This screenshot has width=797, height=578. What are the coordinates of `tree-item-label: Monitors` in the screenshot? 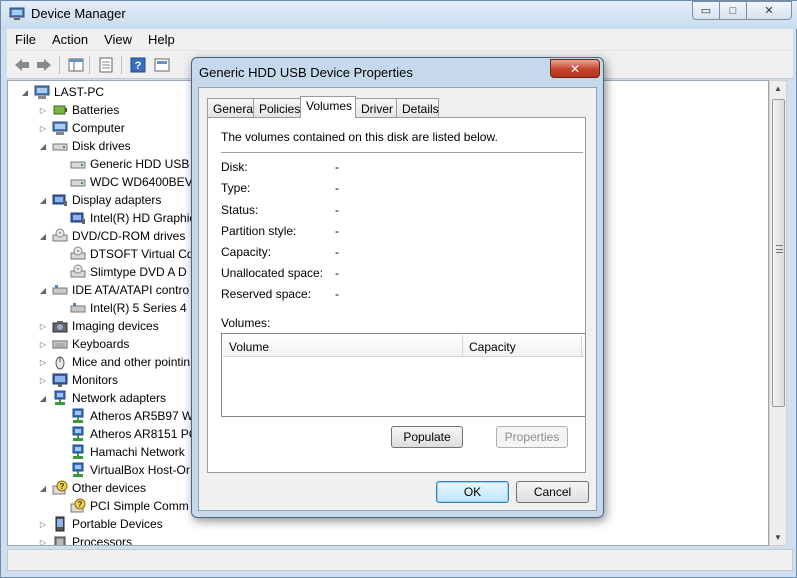 It's located at (95, 380).